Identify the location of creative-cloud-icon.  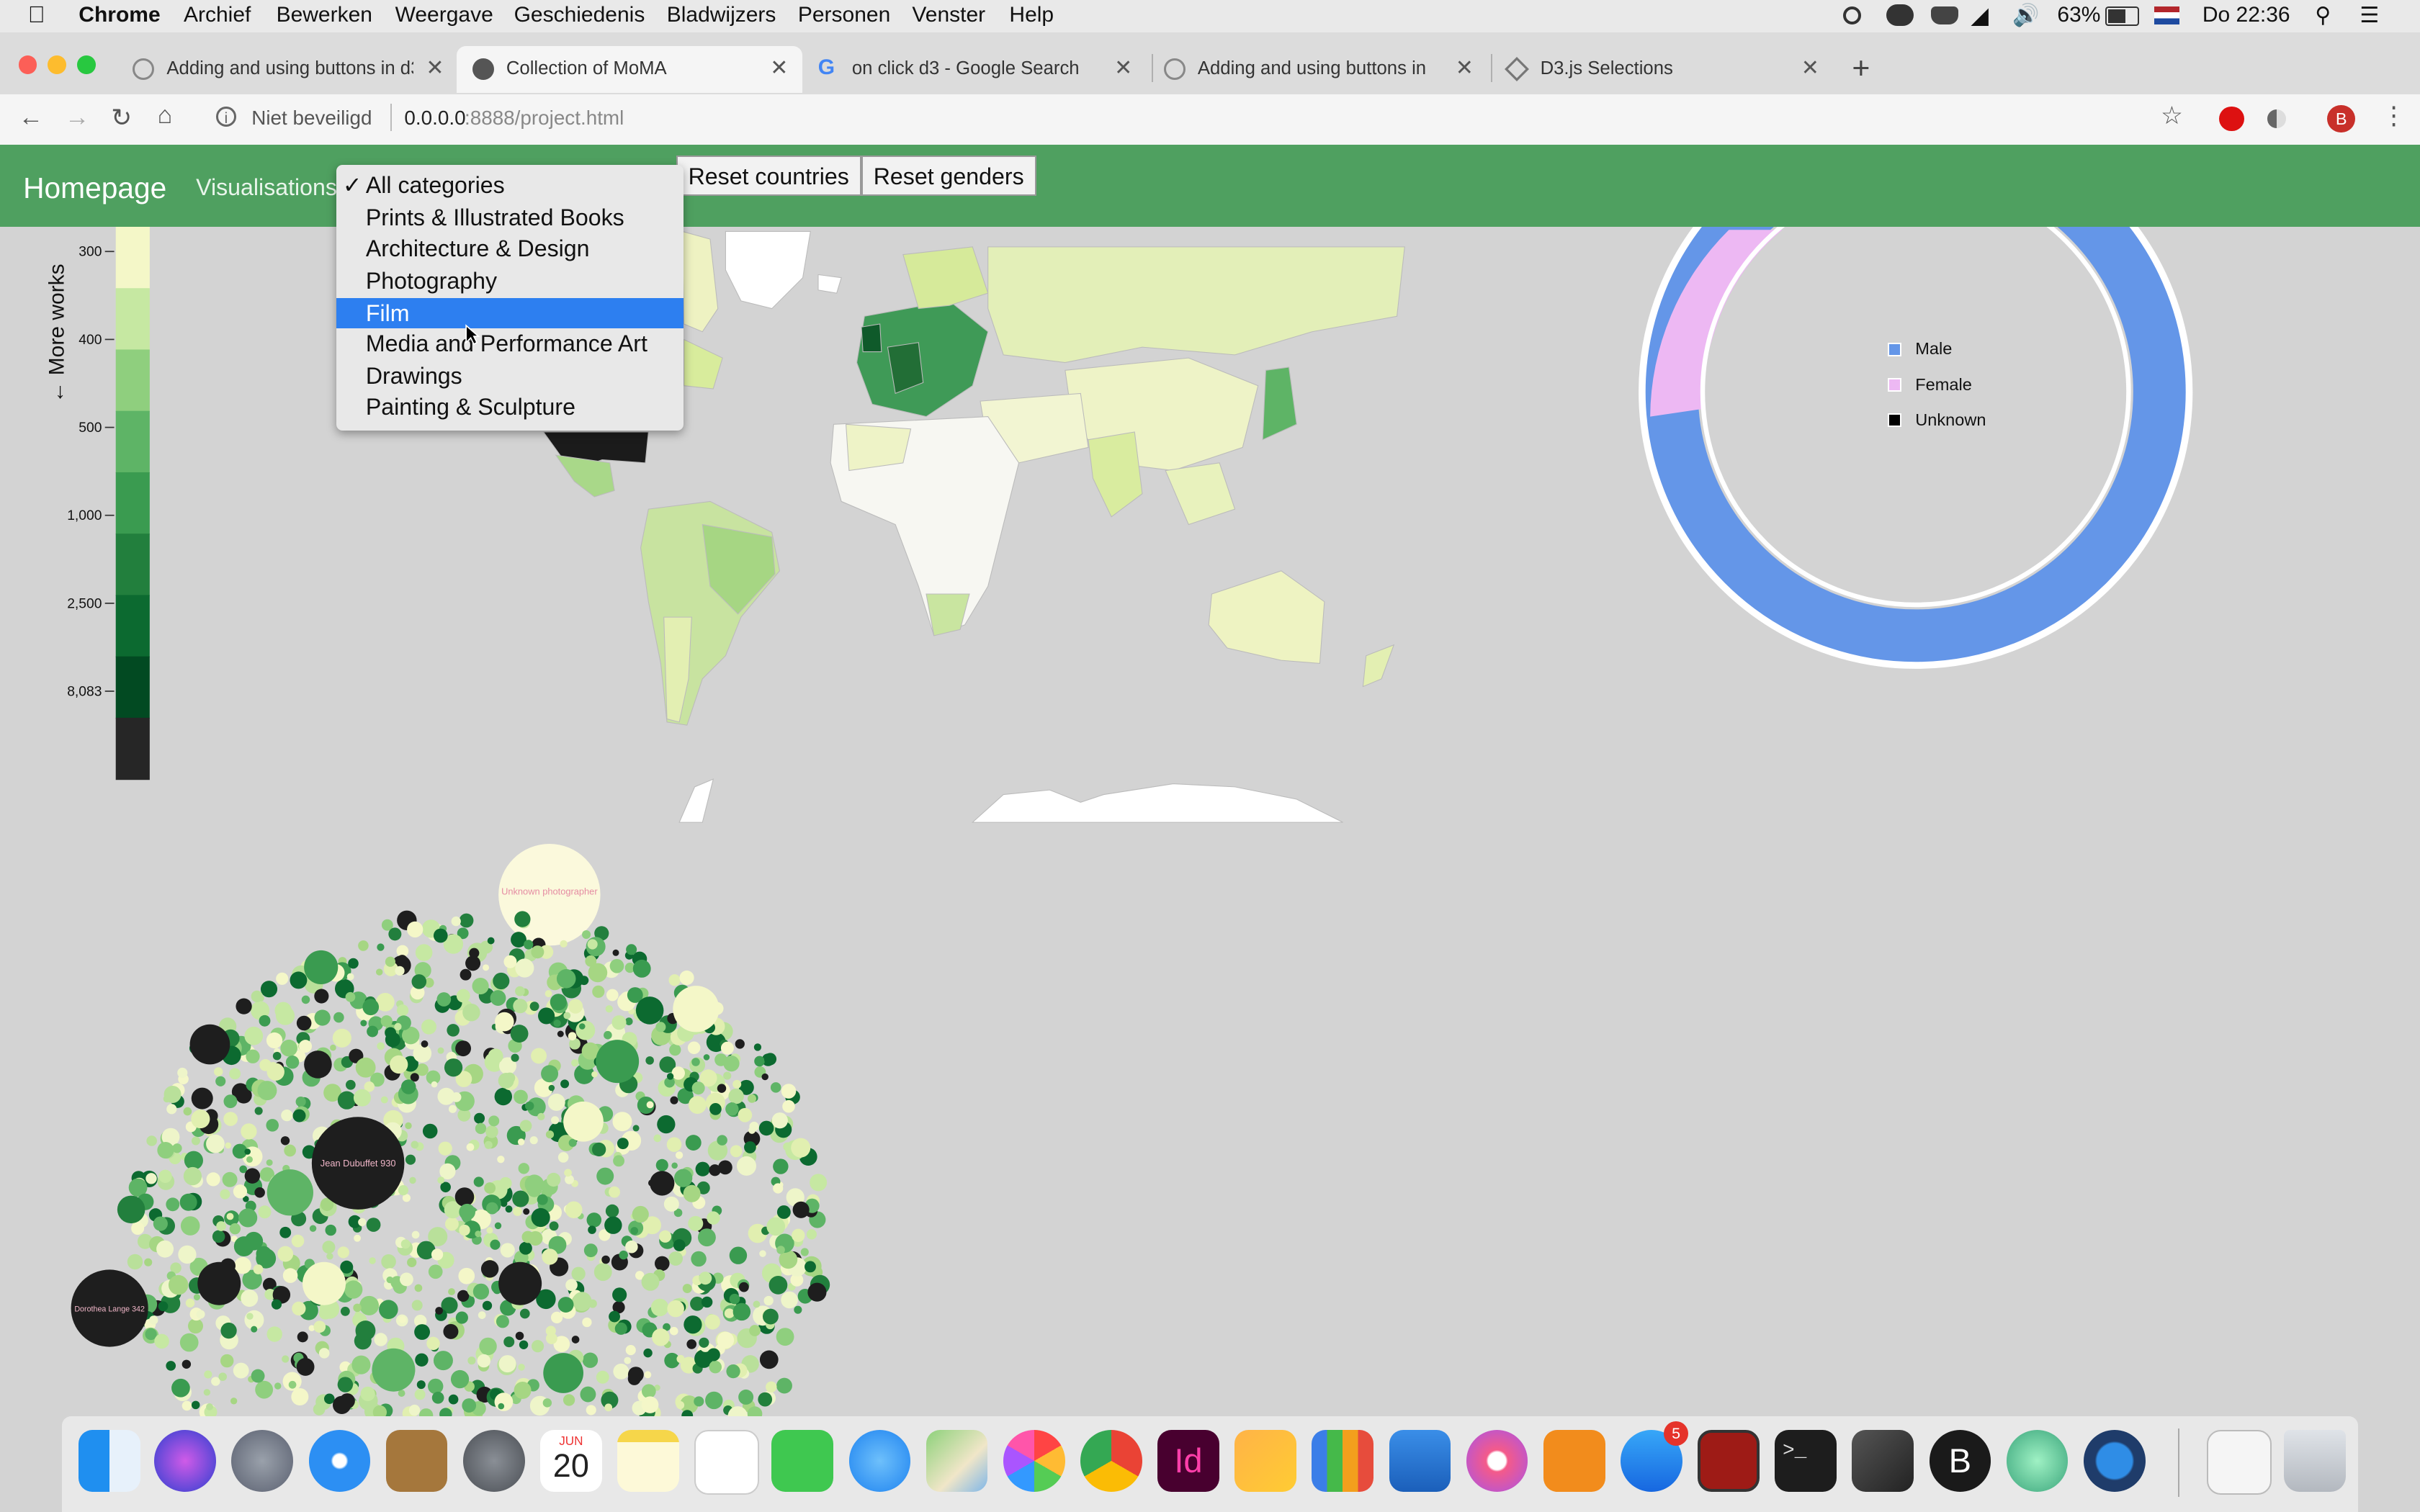
(1900, 15).